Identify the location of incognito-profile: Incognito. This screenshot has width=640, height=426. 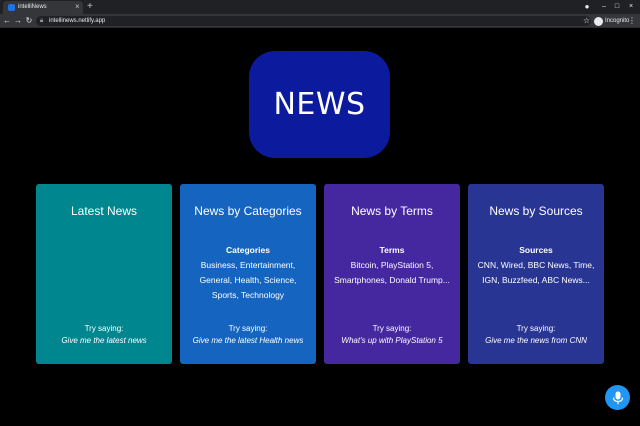
(611, 21).